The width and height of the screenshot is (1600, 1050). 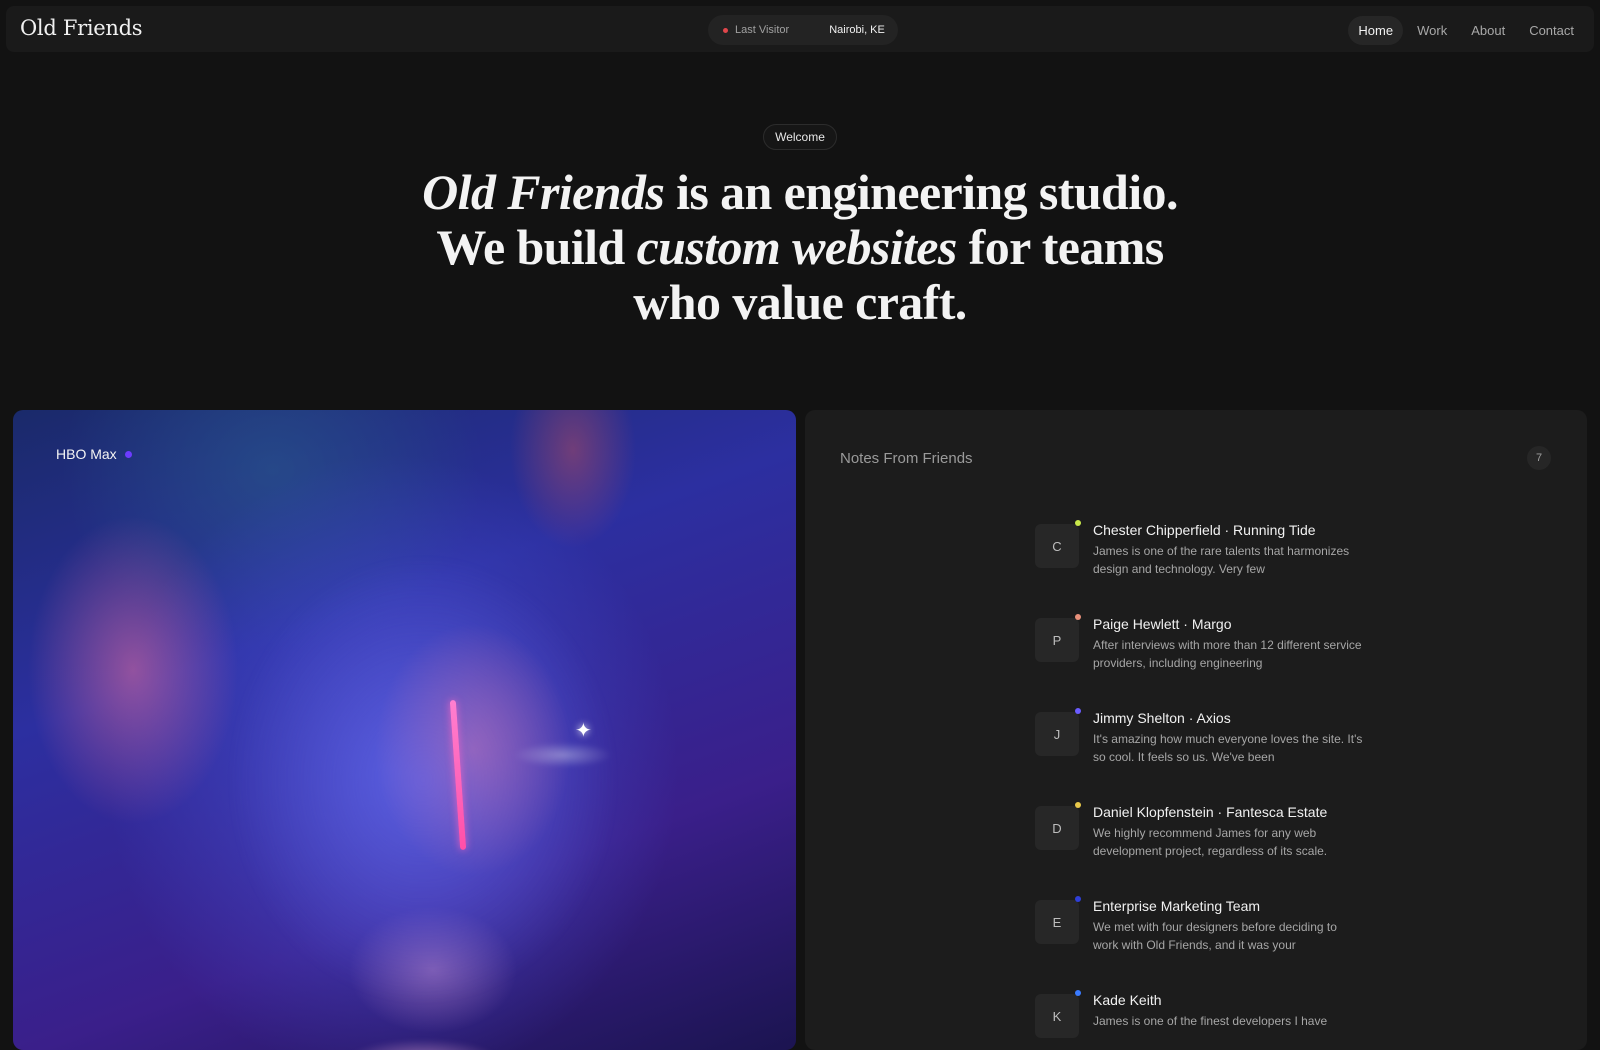 What do you see at coordinates (762, 30) in the screenshot?
I see `last-visitor-label: Last Visitor` at bounding box center [762, 30].